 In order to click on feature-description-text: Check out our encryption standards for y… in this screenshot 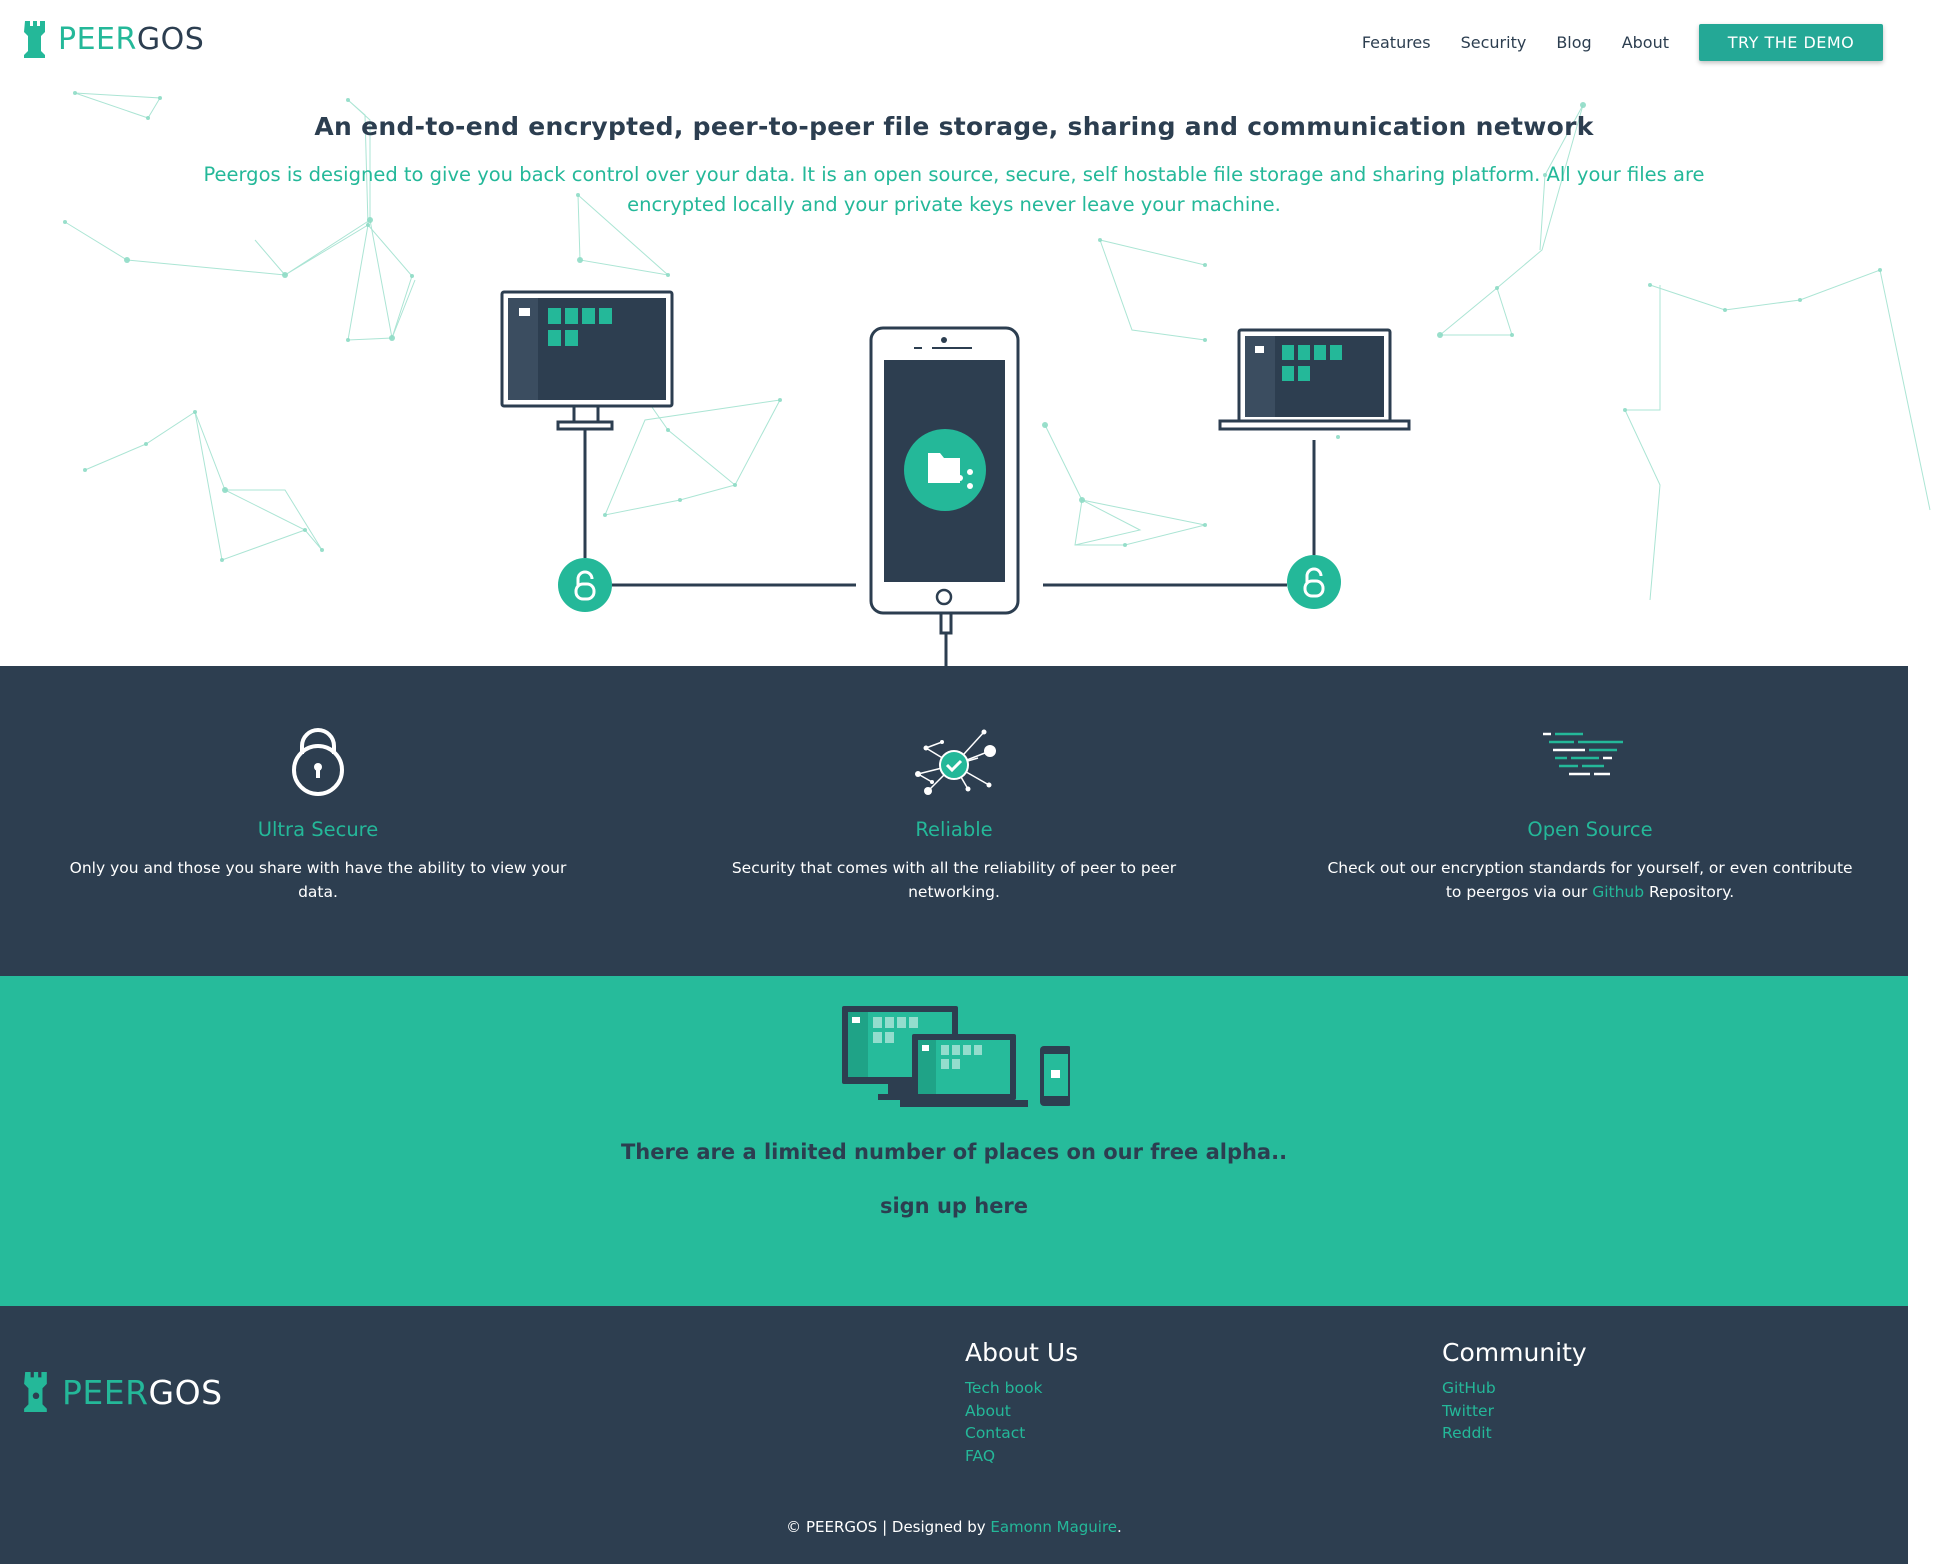, I will do `click(1590, 880)`.